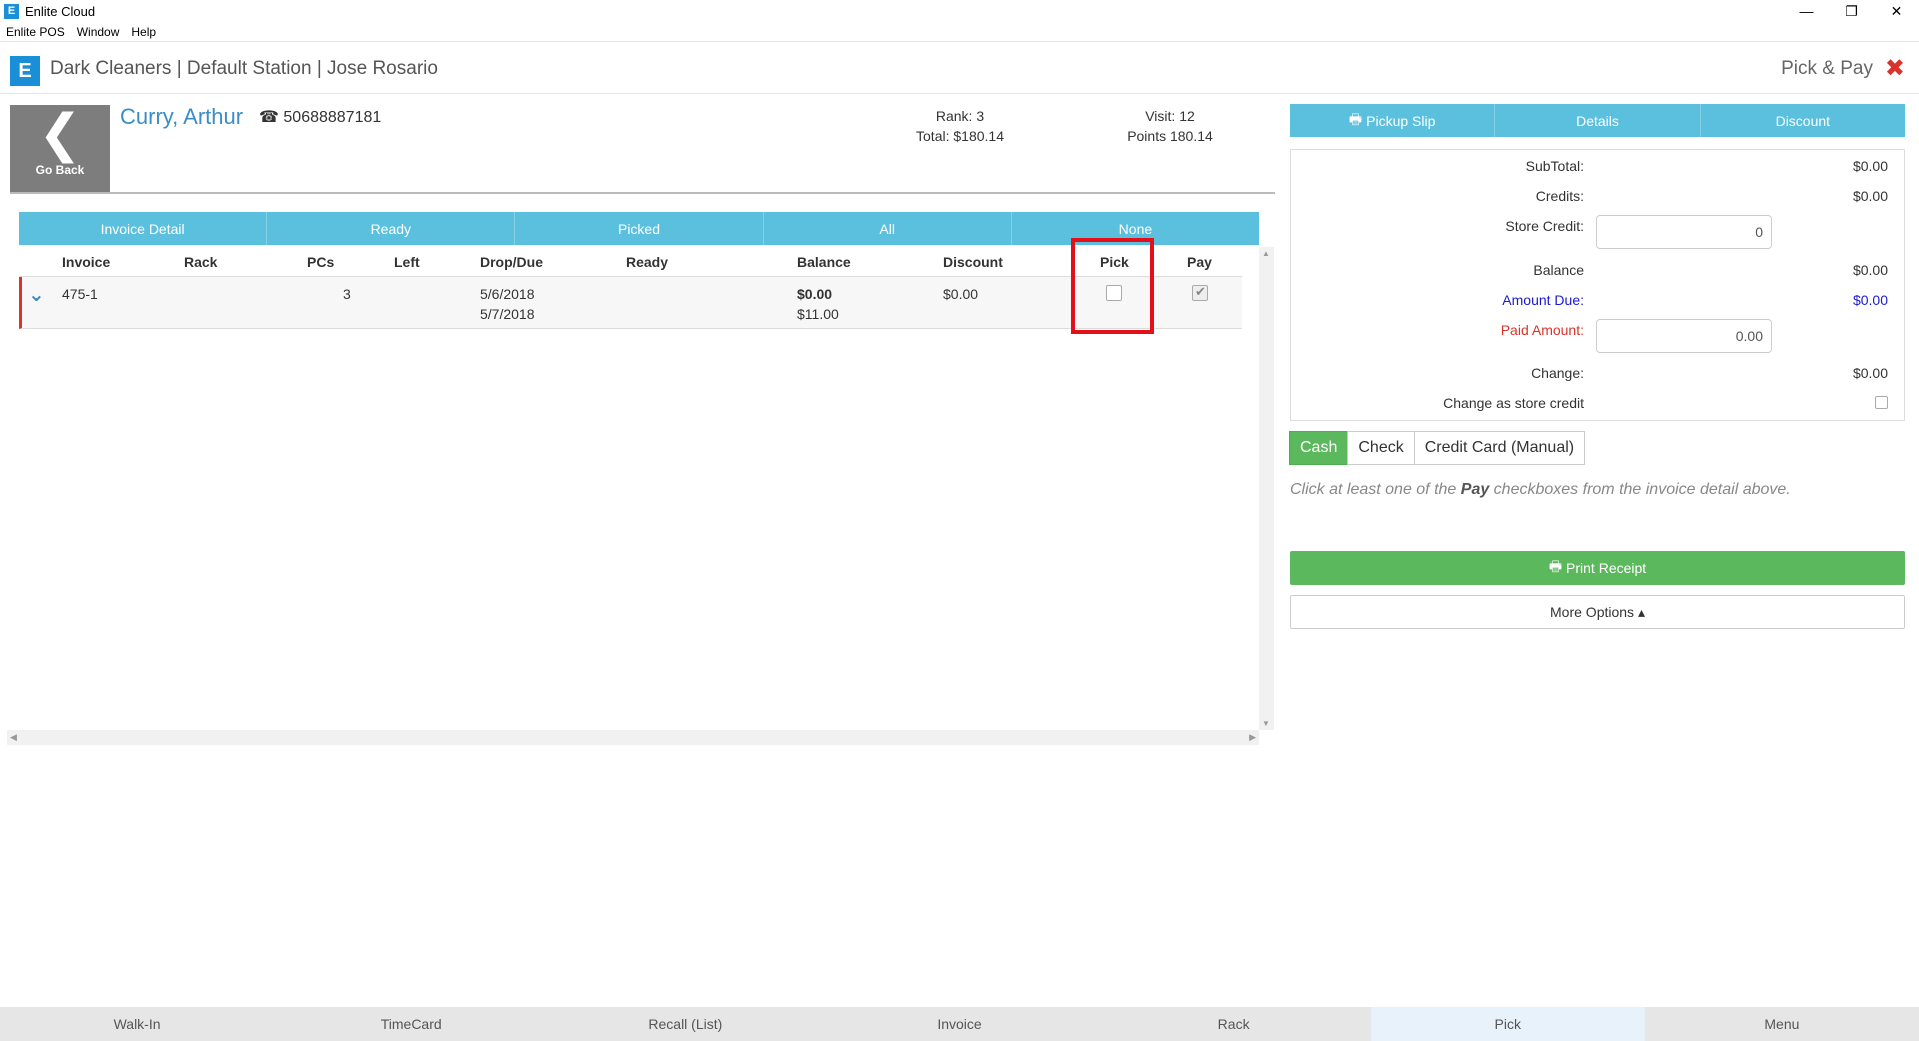 Image resolution: width=1919 pixels, height=1041 pixels. I want to click on divider, so click(642, 193).